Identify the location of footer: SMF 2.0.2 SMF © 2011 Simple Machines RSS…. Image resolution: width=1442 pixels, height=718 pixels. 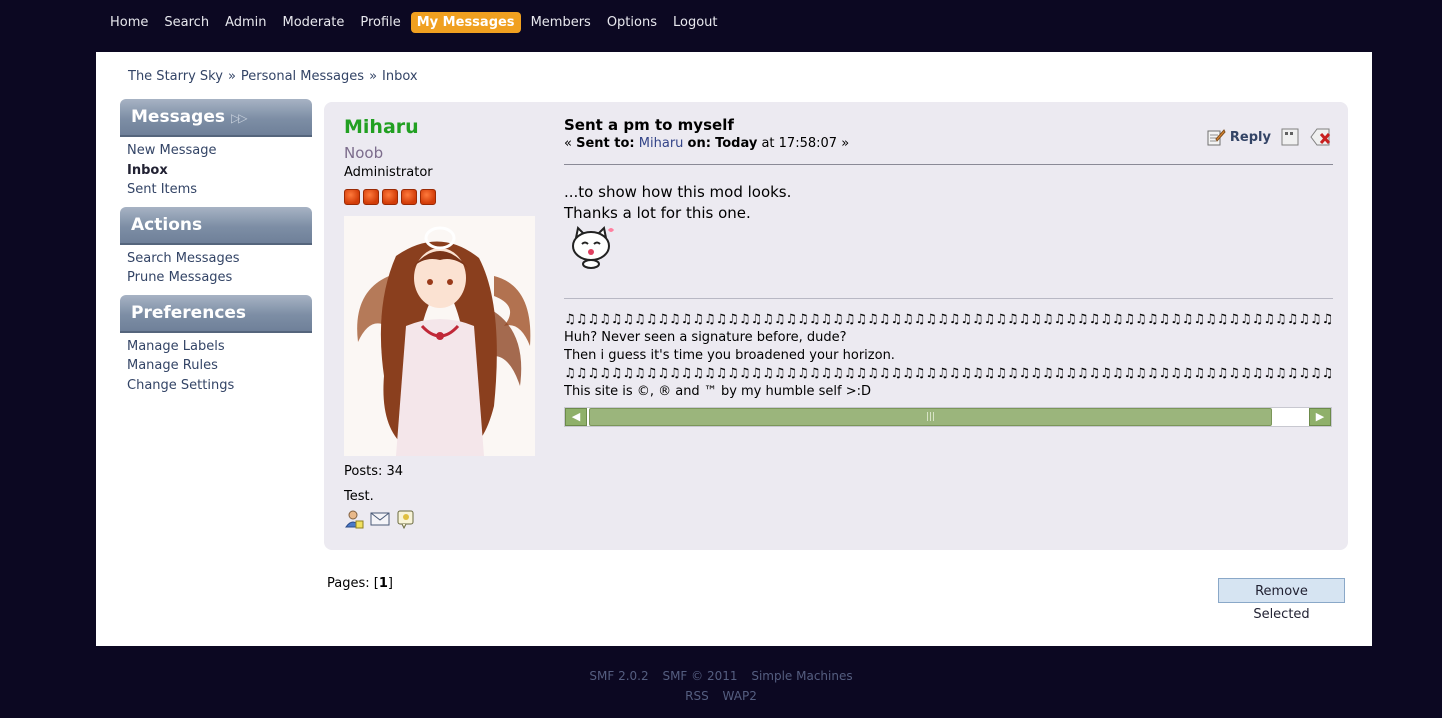
(721, 686).